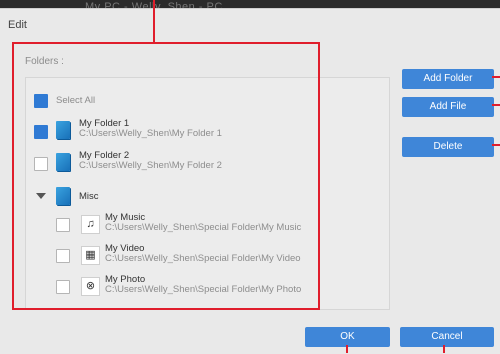 This screenshot has width=500, height=354. Describe the element at coordinates (154, 22) in the screenshot. I see `annotation-line` at that location.